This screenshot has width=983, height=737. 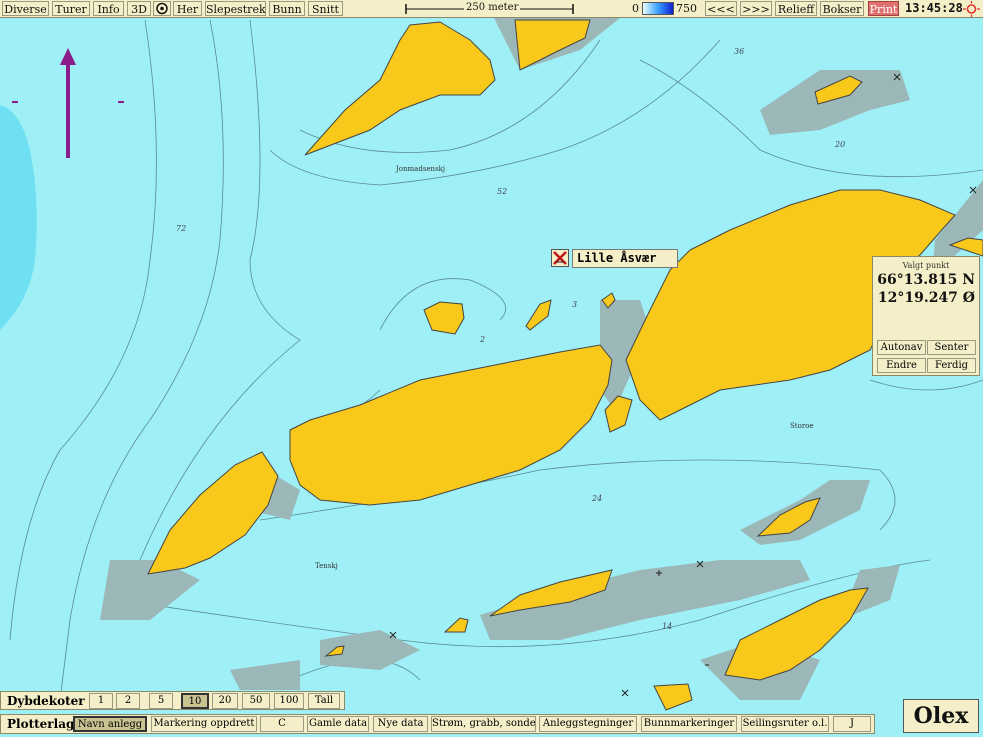 I want to click on layer-gamle-data: Gamle data, so click(x=338, y=724).